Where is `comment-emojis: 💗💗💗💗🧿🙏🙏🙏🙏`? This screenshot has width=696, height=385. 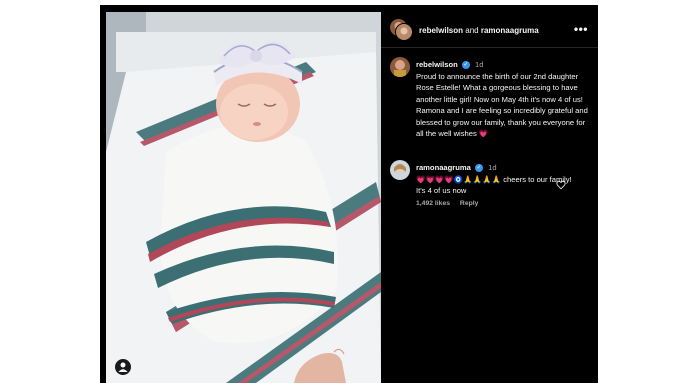 comment-emojis: 💗💗💗💗🧿🙏🙏🙏🙏 is located at coordinates (459, 179).